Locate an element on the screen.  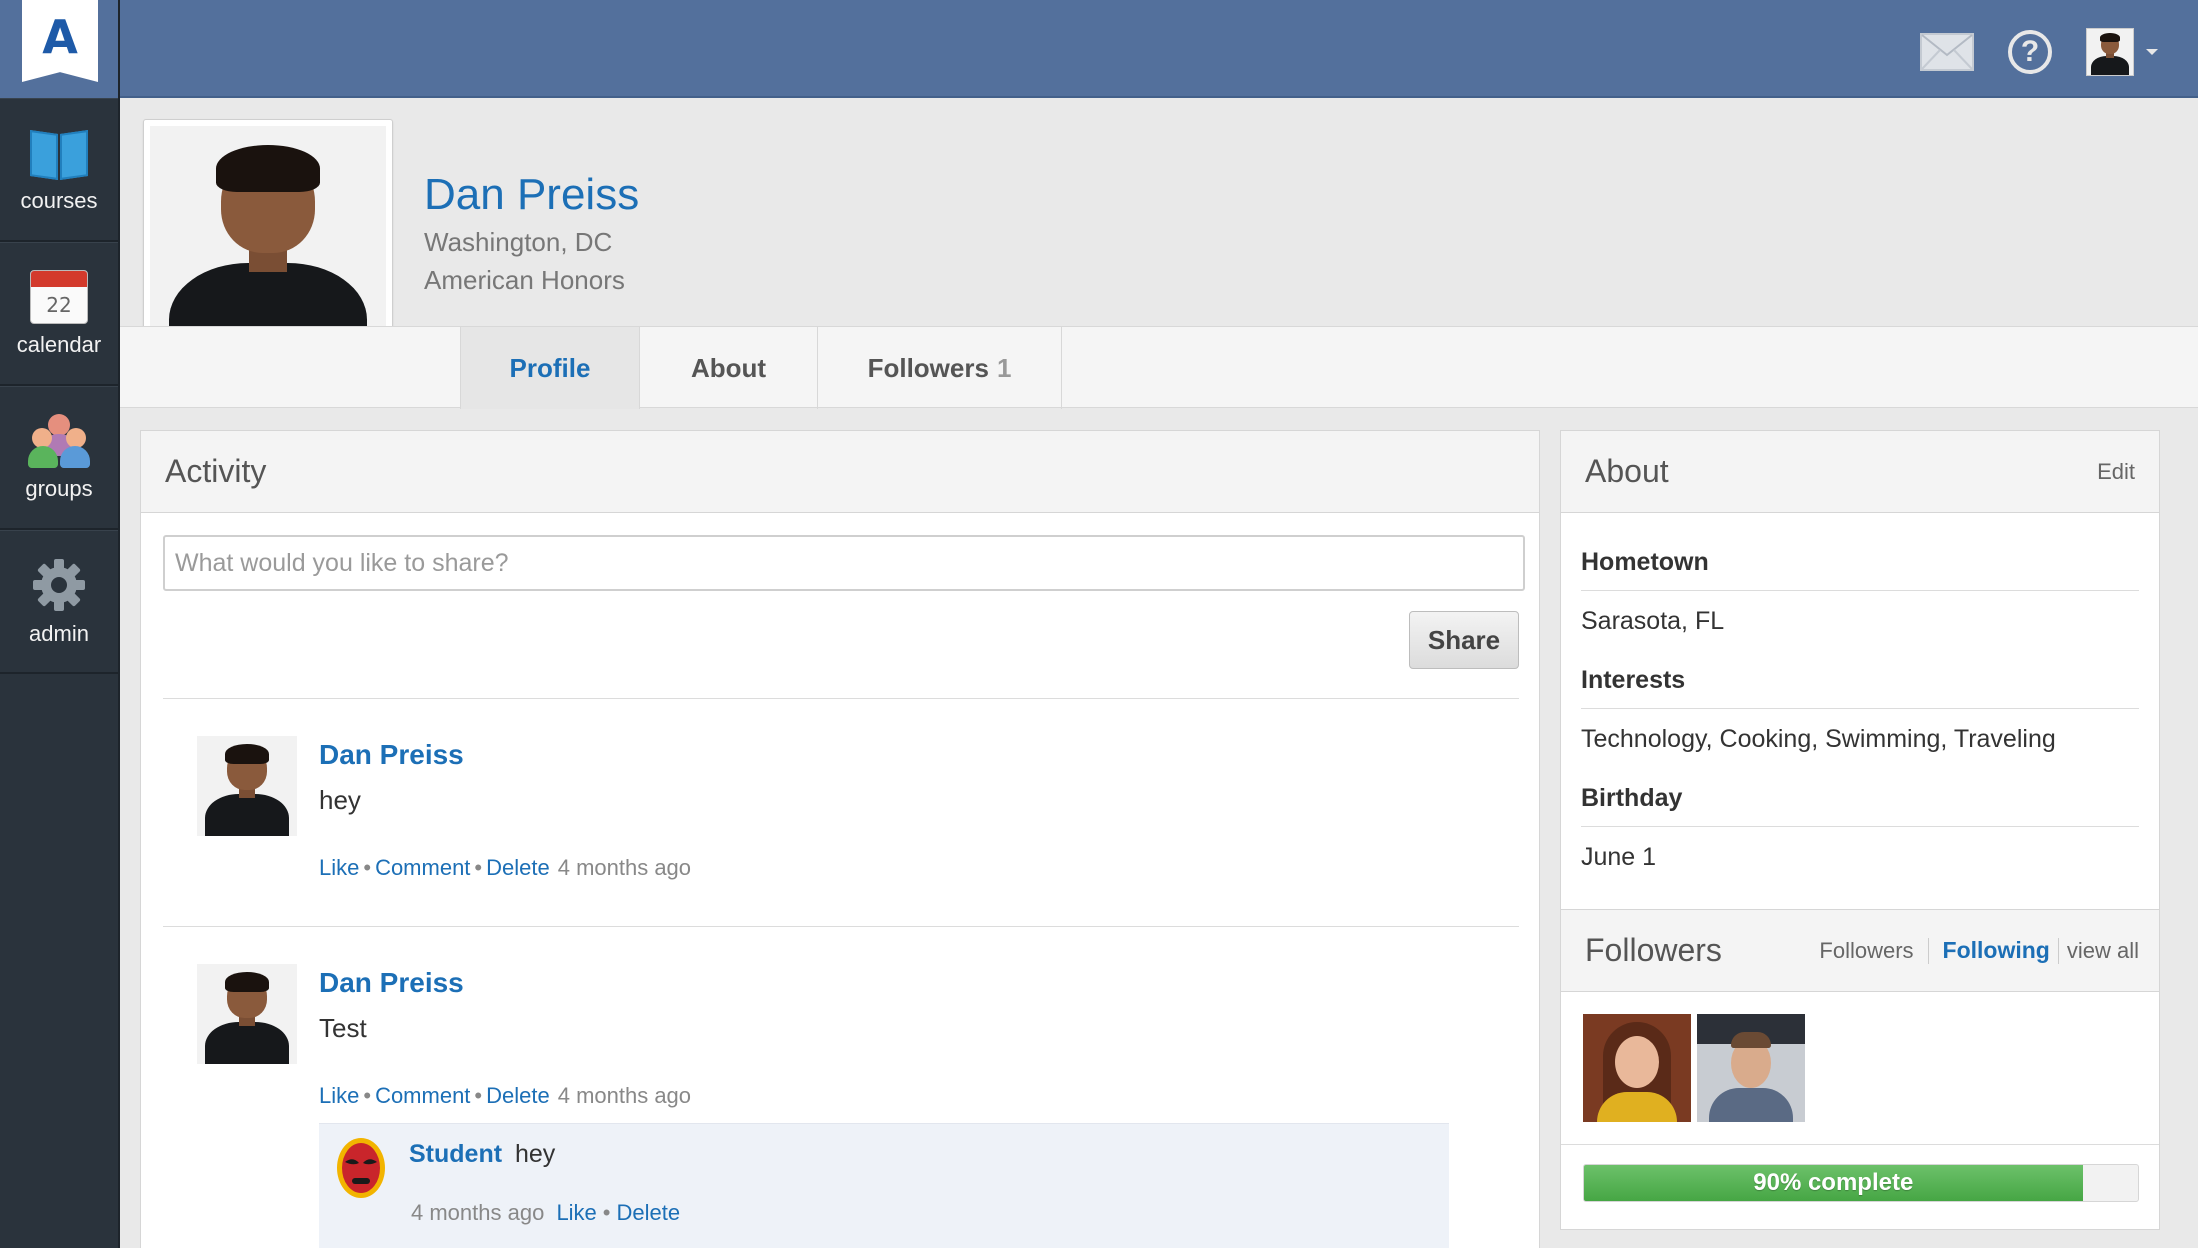
followers-header: Followers Followers Following view all is located at coordinates (1860, 951).